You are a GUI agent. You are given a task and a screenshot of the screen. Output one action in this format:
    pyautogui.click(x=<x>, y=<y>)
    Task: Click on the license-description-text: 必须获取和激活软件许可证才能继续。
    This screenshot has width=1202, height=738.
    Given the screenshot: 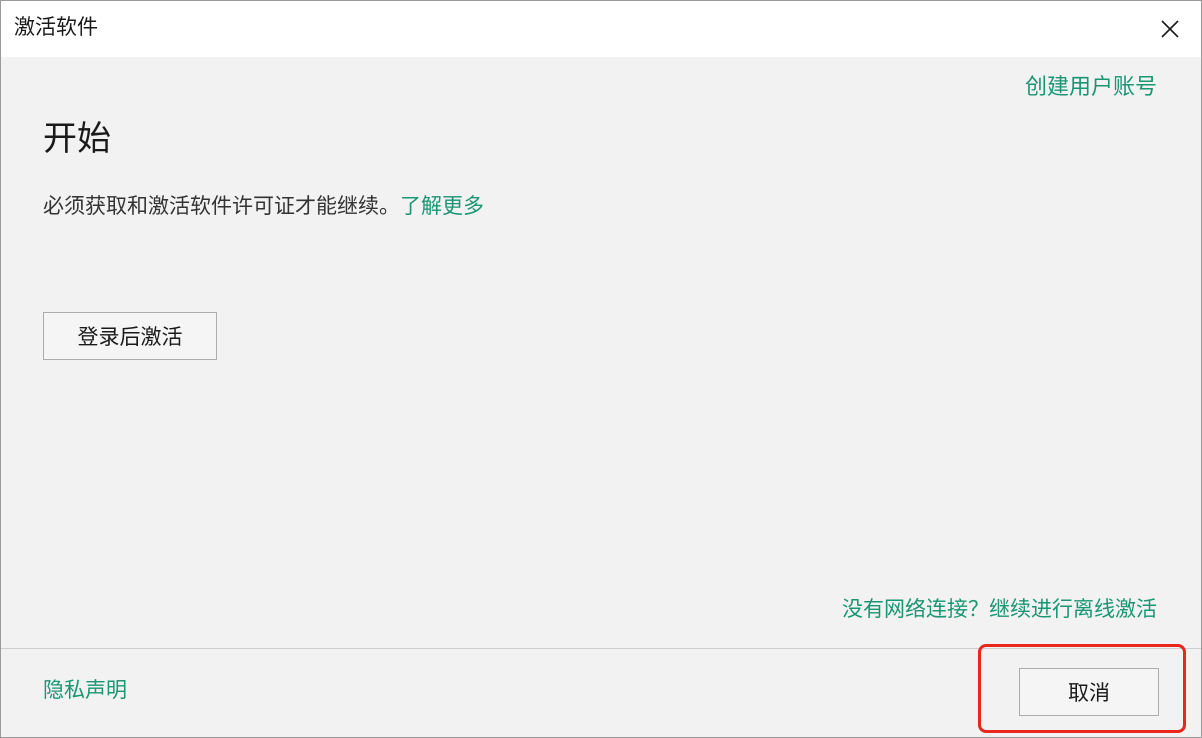 What is the action you would take?
    pyautogui.click(x=221, y=206)
    